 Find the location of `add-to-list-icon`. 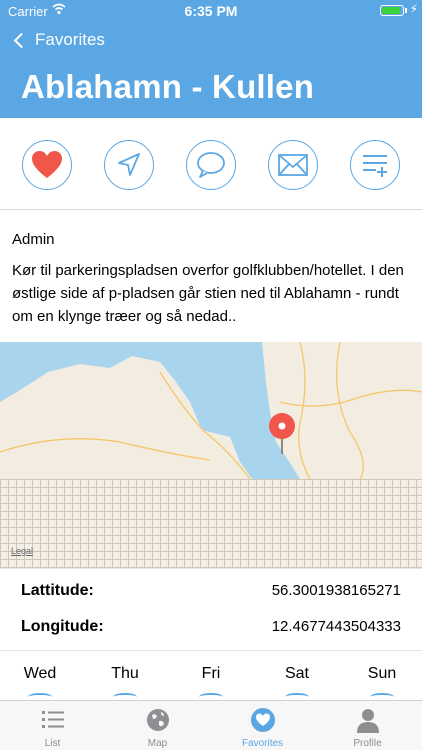

add-to-list-icon is located at coordinates (375, 166).